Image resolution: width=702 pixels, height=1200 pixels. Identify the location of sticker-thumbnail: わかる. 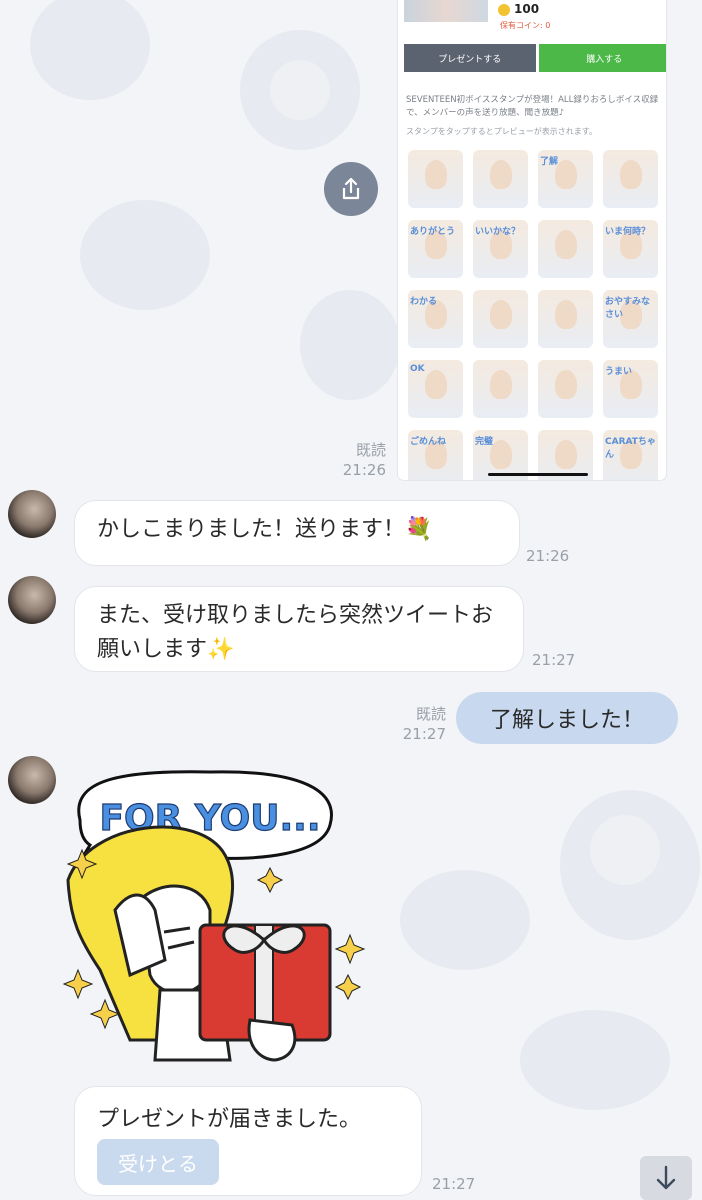
(435, 319).